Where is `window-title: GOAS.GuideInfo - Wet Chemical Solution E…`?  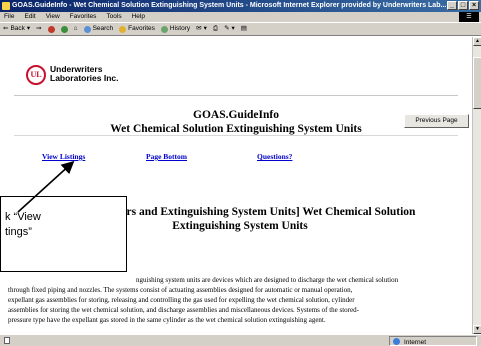
window-title: GOAS.GuideInfo - Wet Chemical Solution E… is located at coordinates (229, 5).